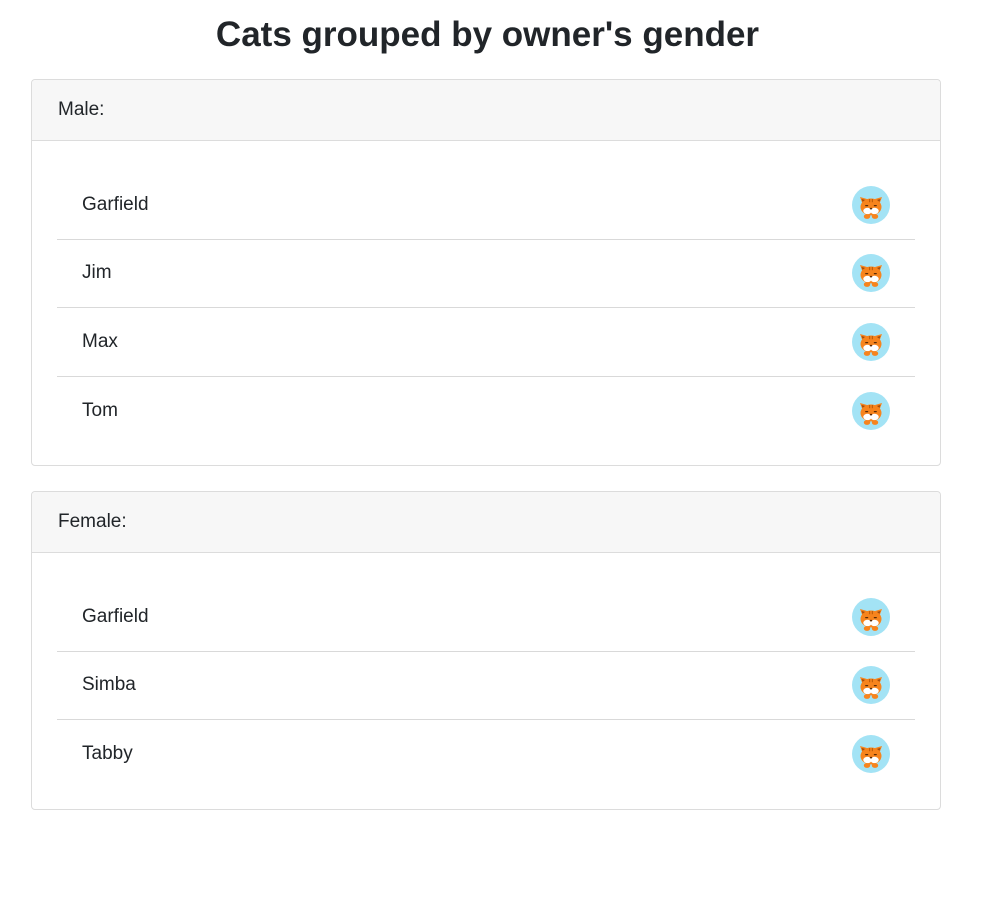  What do you see at coordinates (486, 411) in the screenshot?
I see `cat-list-item: Tom` at bounding box center [486, 411].